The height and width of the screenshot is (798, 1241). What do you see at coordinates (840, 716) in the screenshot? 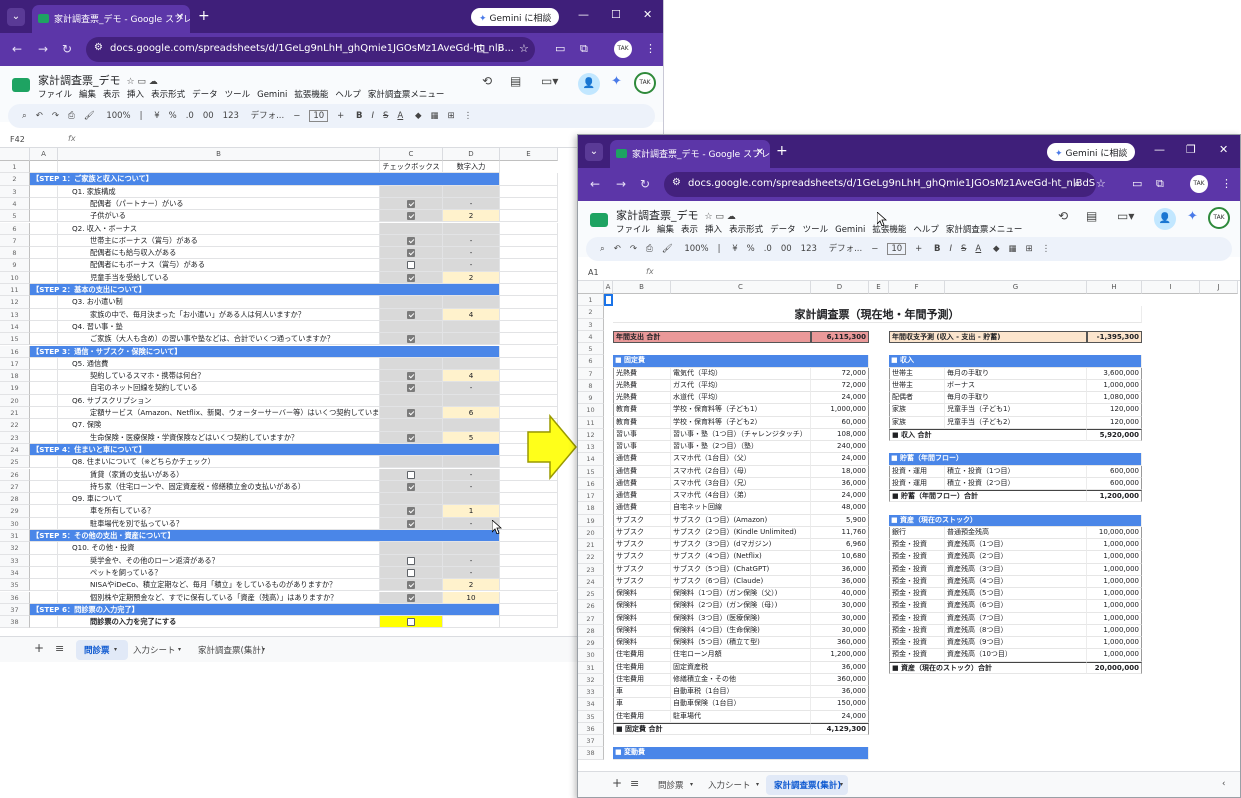
I see `amount-cell: 24,000` at bounding box center [840, 716].